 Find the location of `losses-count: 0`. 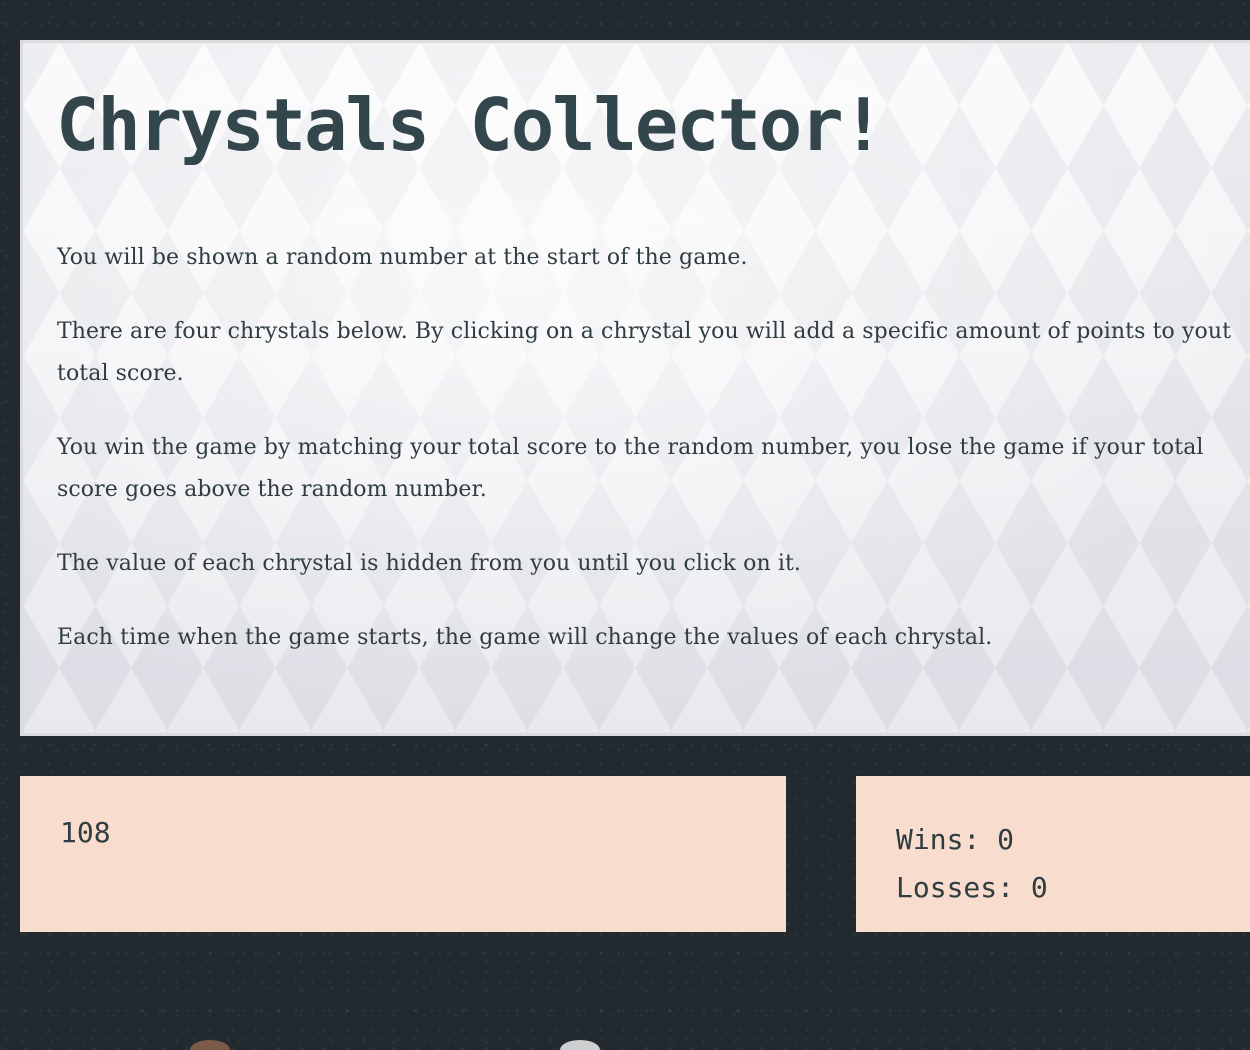

losses-count: 0 is located at coordinates (1039, 887).